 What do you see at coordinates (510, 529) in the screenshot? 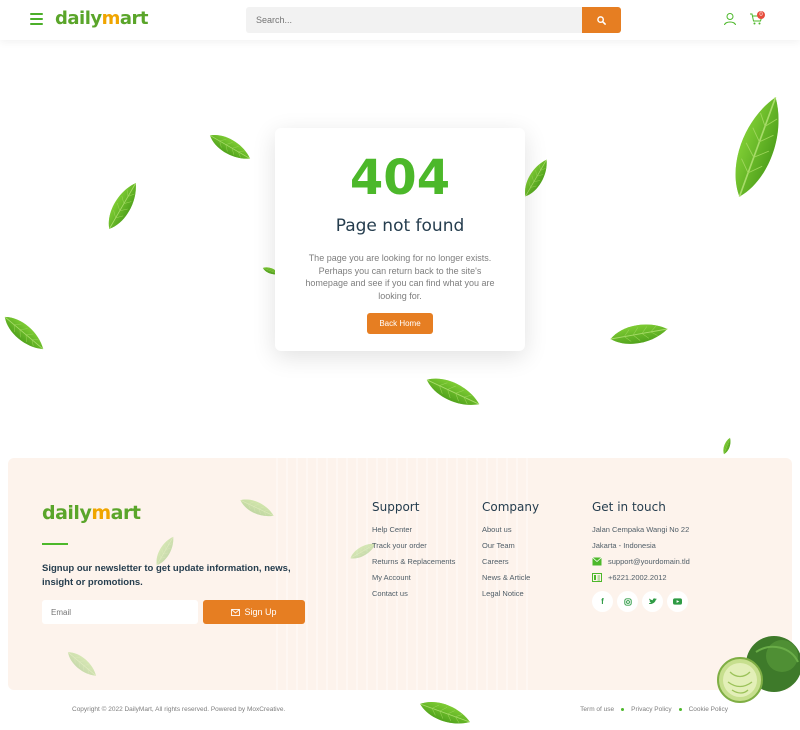
I see `footer-link-about-us: About us` at bounding box center [510, 529].